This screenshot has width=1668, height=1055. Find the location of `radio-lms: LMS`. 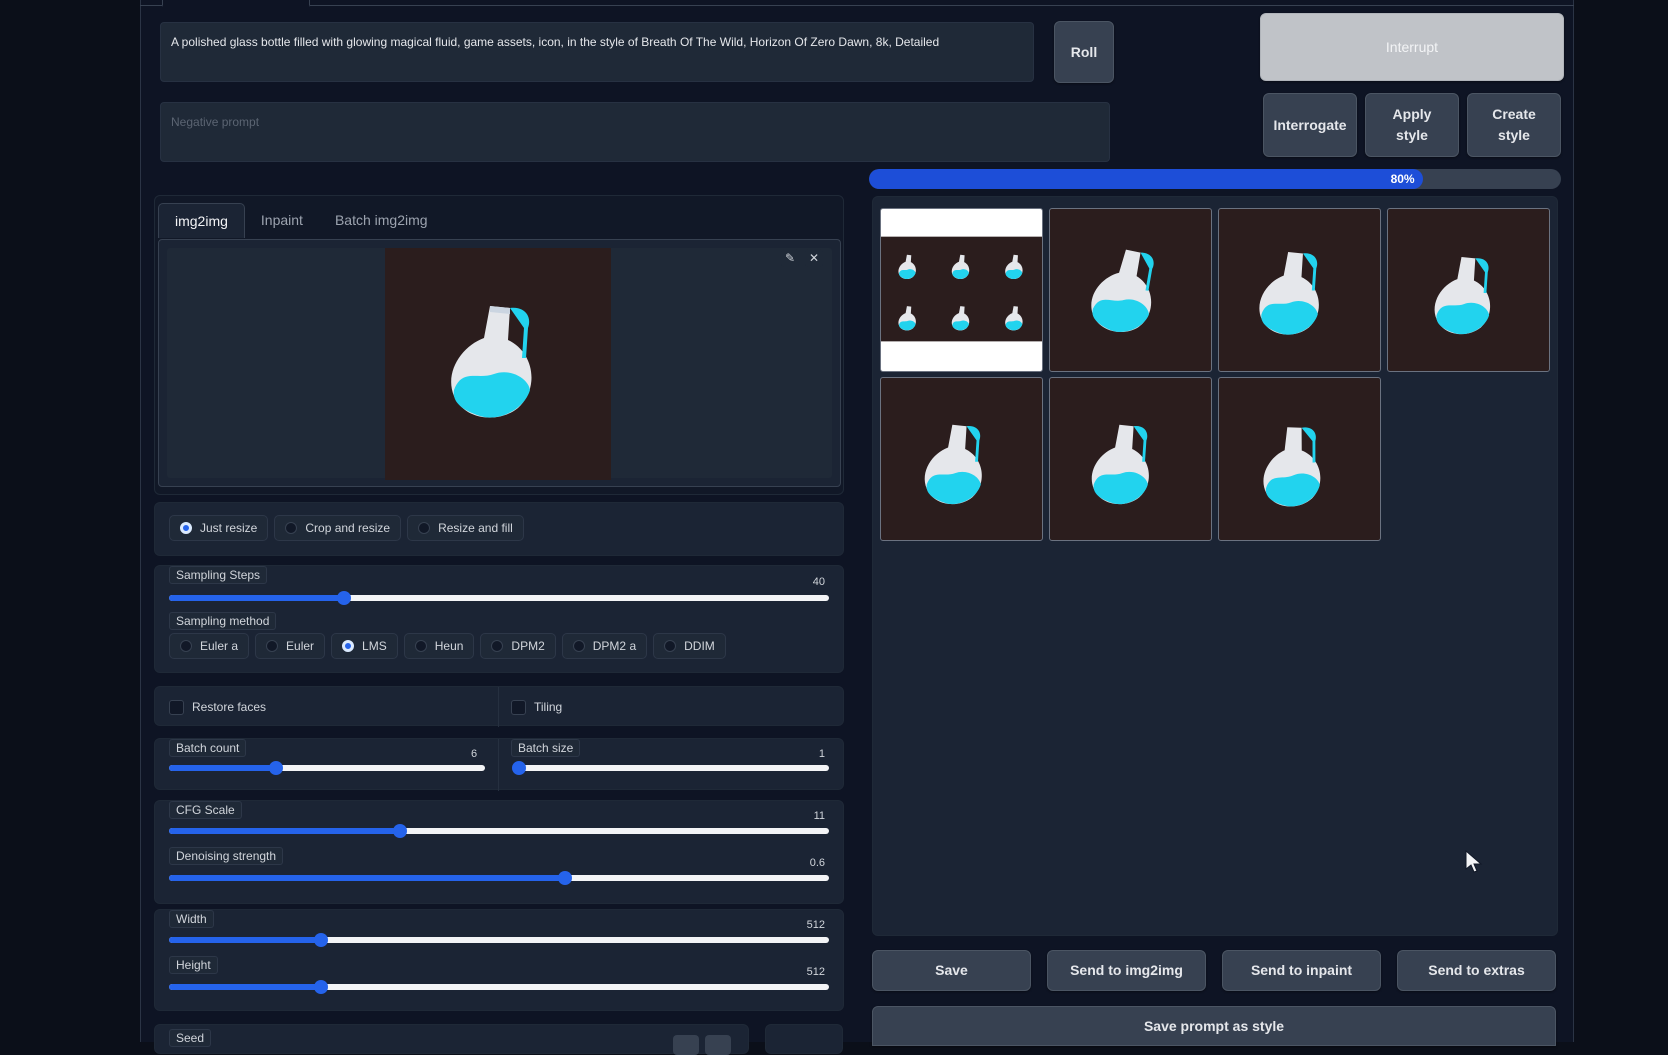

radio-lms: LMS is located at coordinates (364, 646).